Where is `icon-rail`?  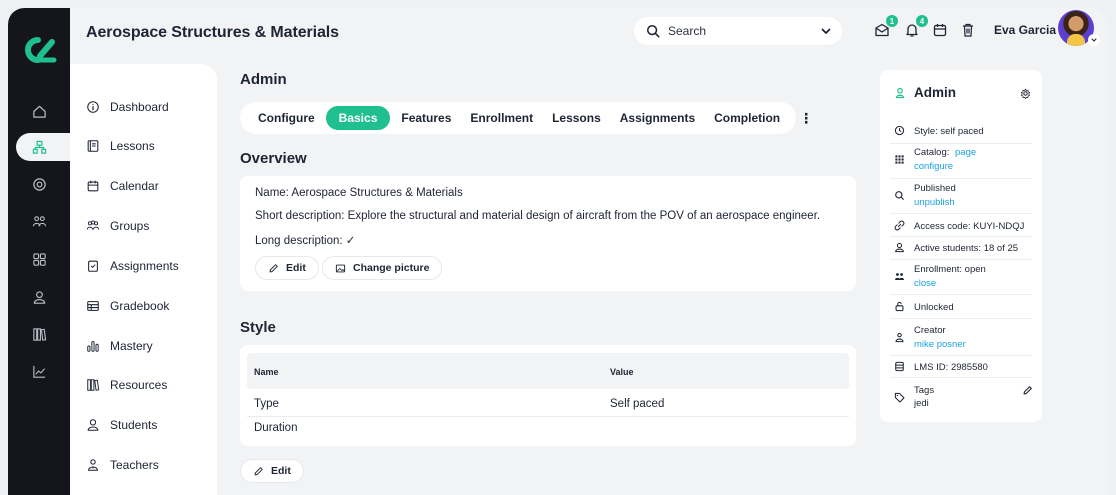
icon-rail is located at coordinates (40, 251).